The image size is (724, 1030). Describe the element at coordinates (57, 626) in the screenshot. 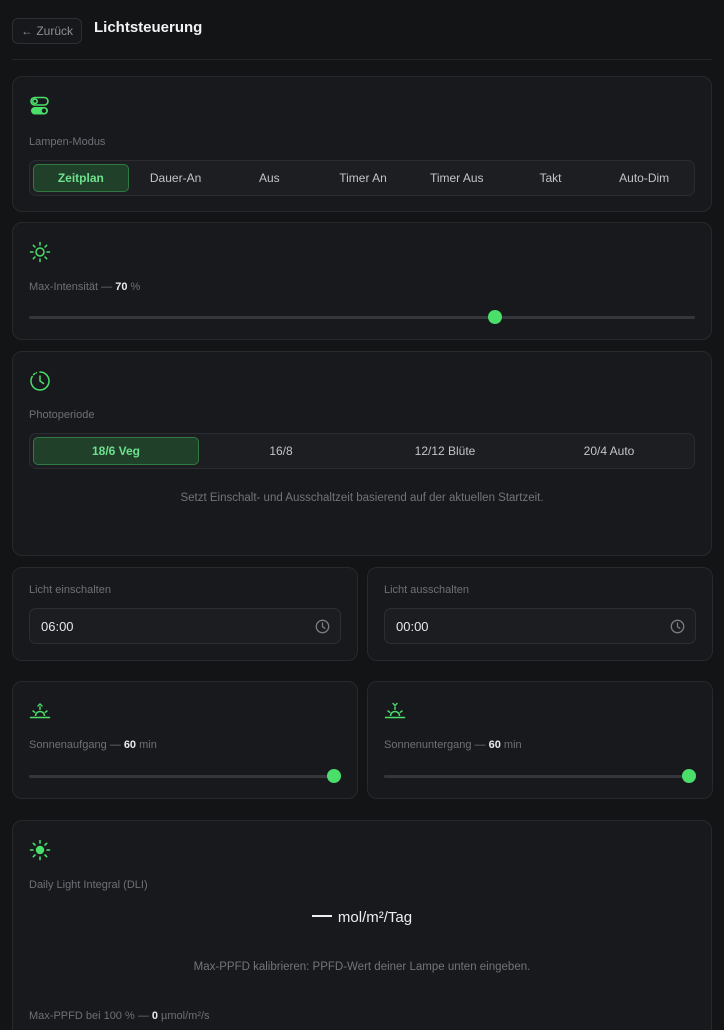

I see `light-on-time-value: 06:00` at that location.